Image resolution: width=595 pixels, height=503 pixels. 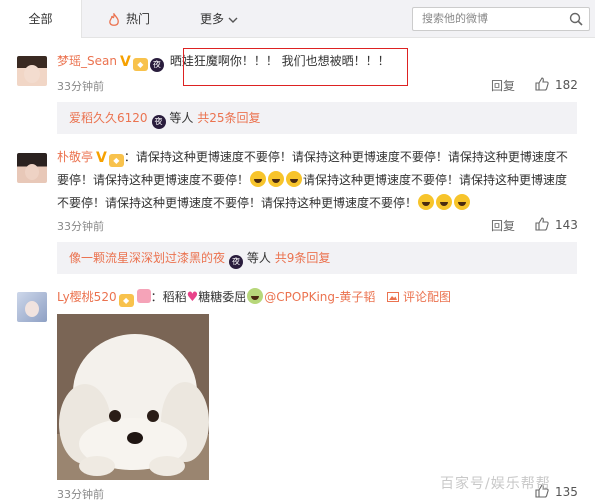 What do you see at coordinates (228, 118) in the screenshot?
I see `reply-summary-count: 共25条回复` at bounding box center [228, 118].